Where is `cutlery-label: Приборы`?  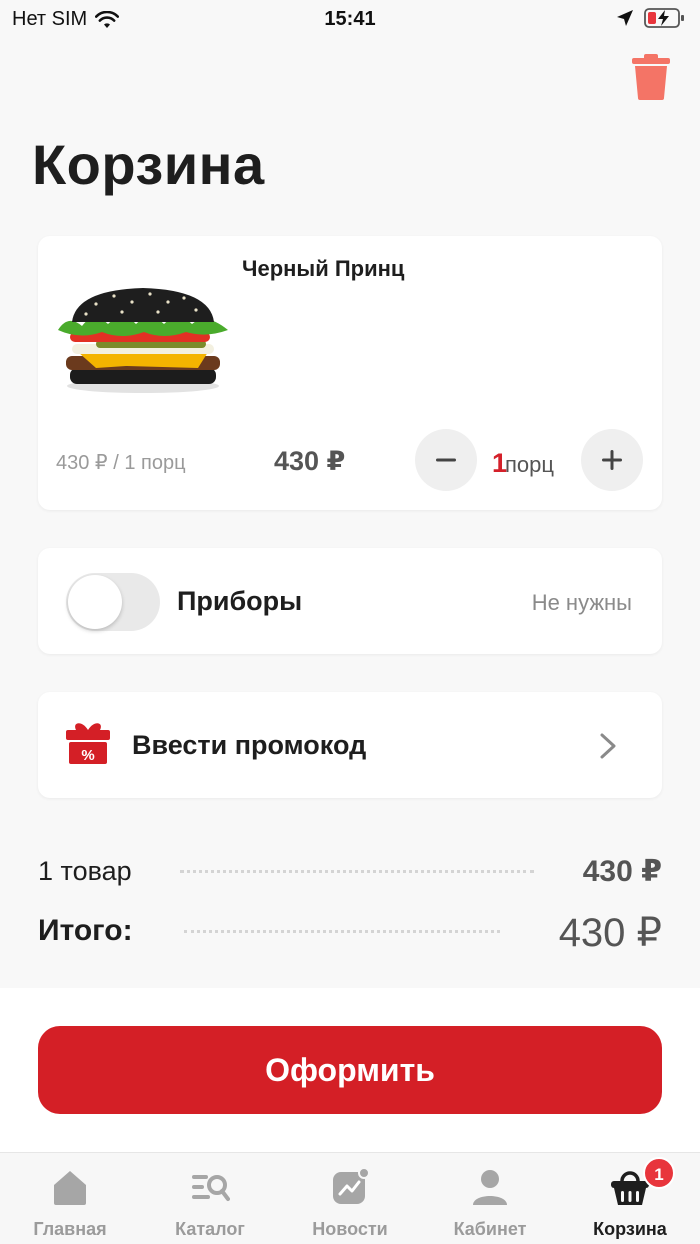
cutlery-label: Приборы is located at coordinates (240, 601).